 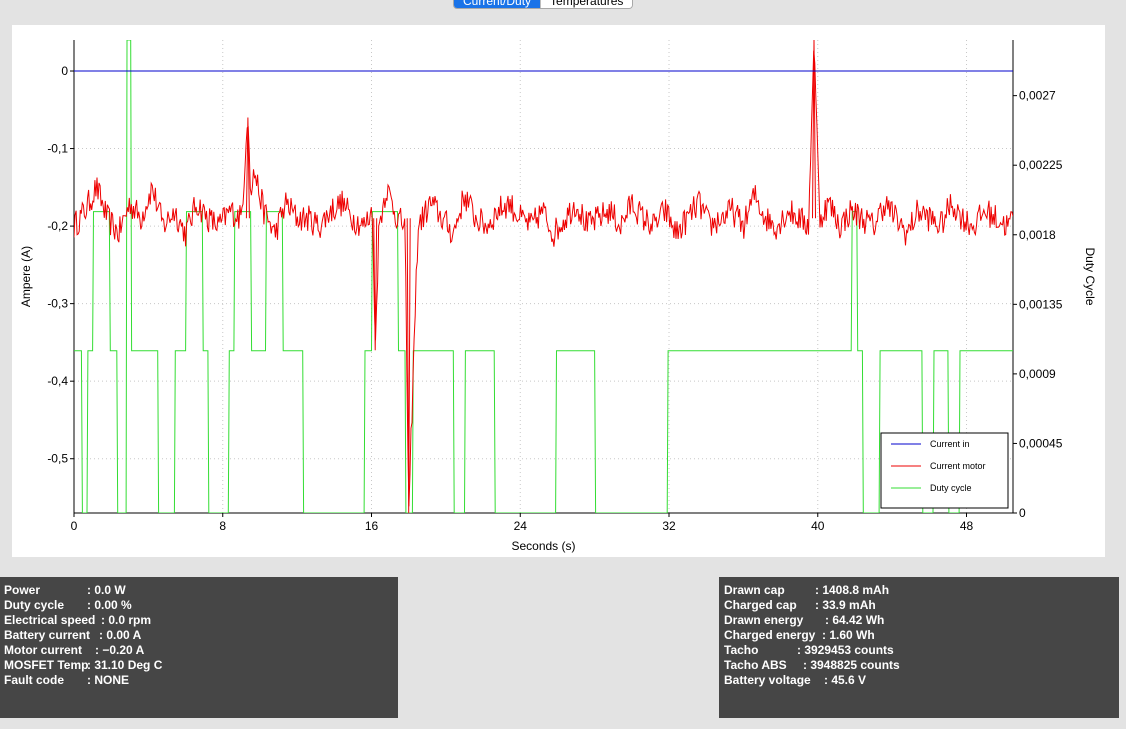 I want to click on info-row: Motor current : −0.20 A, so click(x=201, y=650).